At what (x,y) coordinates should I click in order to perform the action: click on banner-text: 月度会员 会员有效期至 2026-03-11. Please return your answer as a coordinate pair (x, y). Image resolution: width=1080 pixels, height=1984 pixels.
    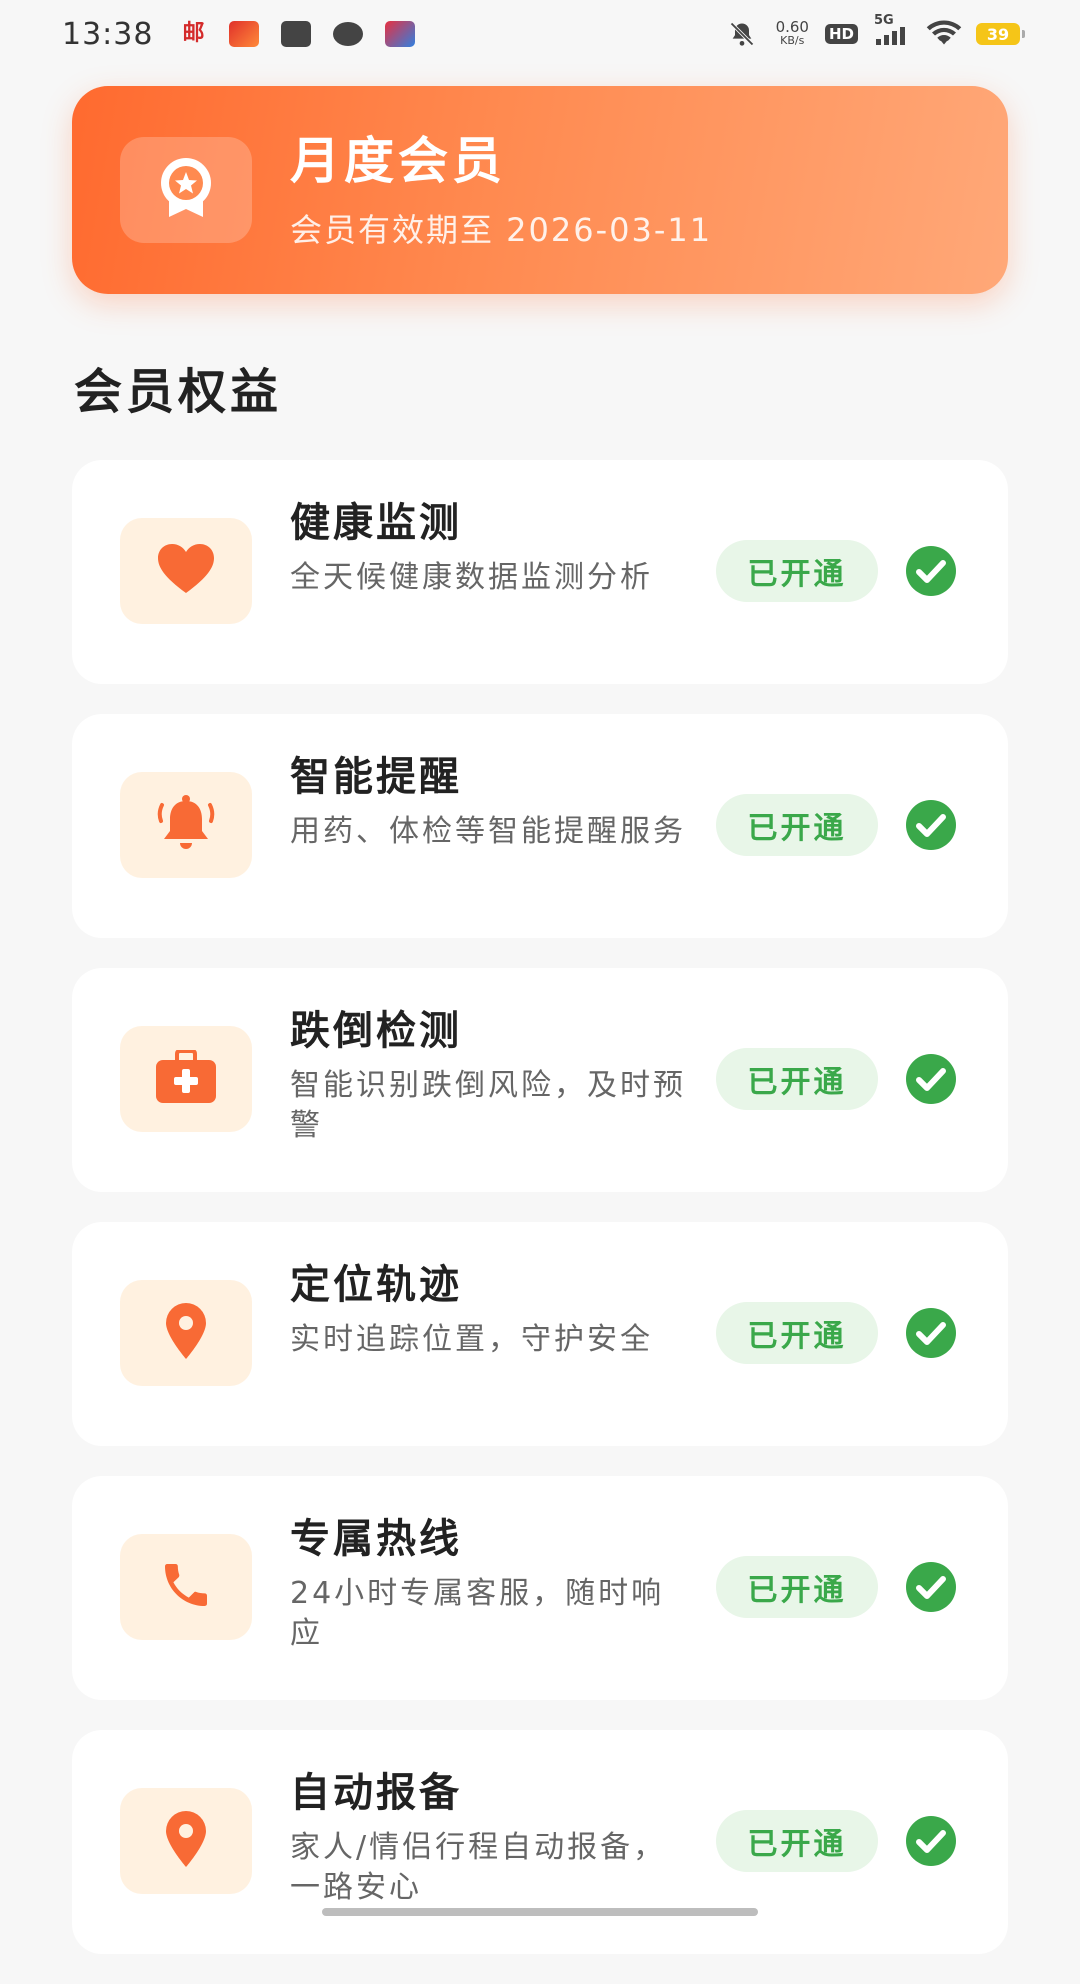
    Looking at the image, I should click on (501, 190).